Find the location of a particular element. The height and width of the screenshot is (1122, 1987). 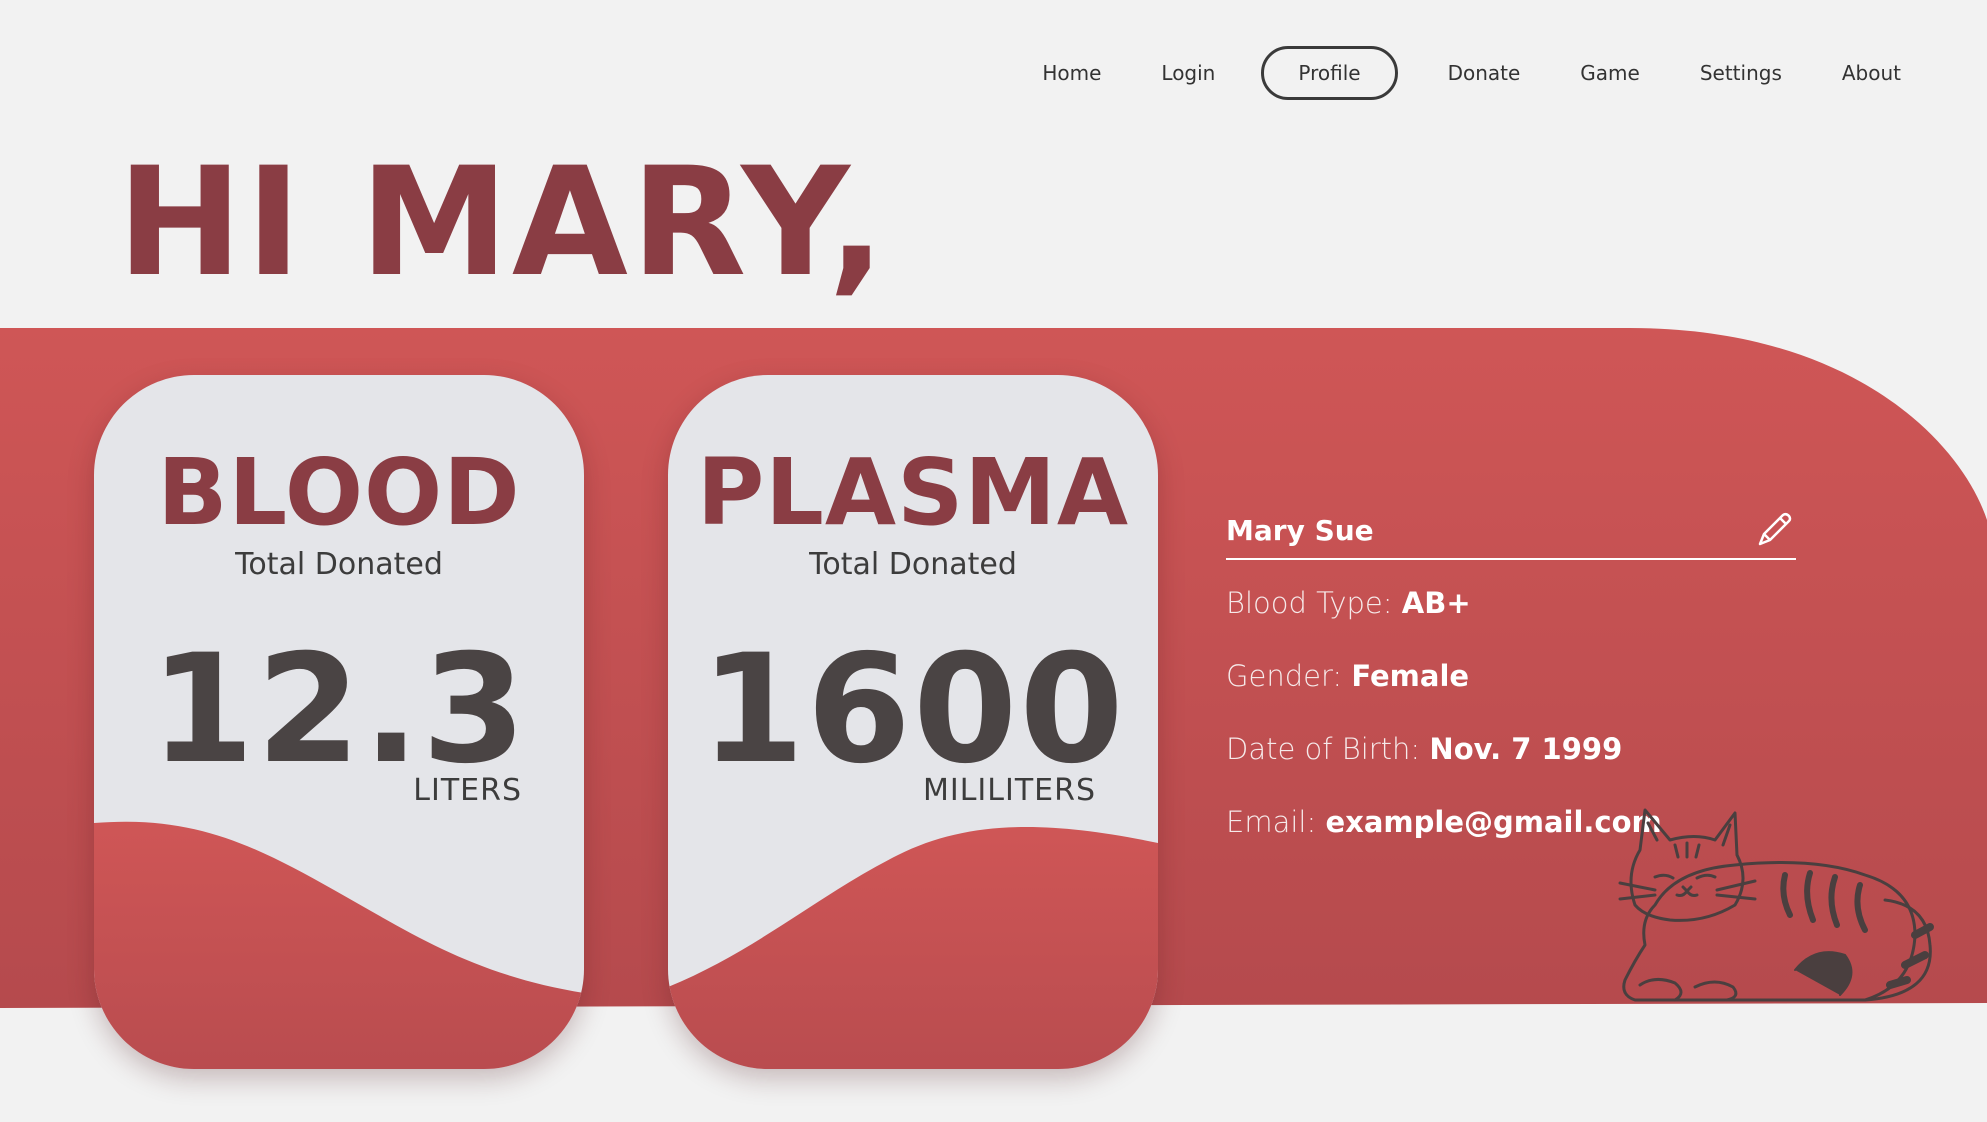

blood-unit-label: LITERS is located at coordinates (467, 790).